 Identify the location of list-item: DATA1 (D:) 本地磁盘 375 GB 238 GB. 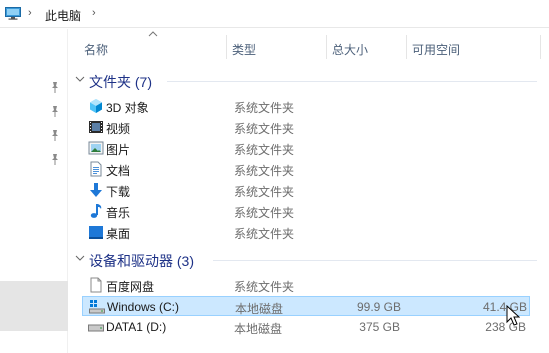
(306, 327).